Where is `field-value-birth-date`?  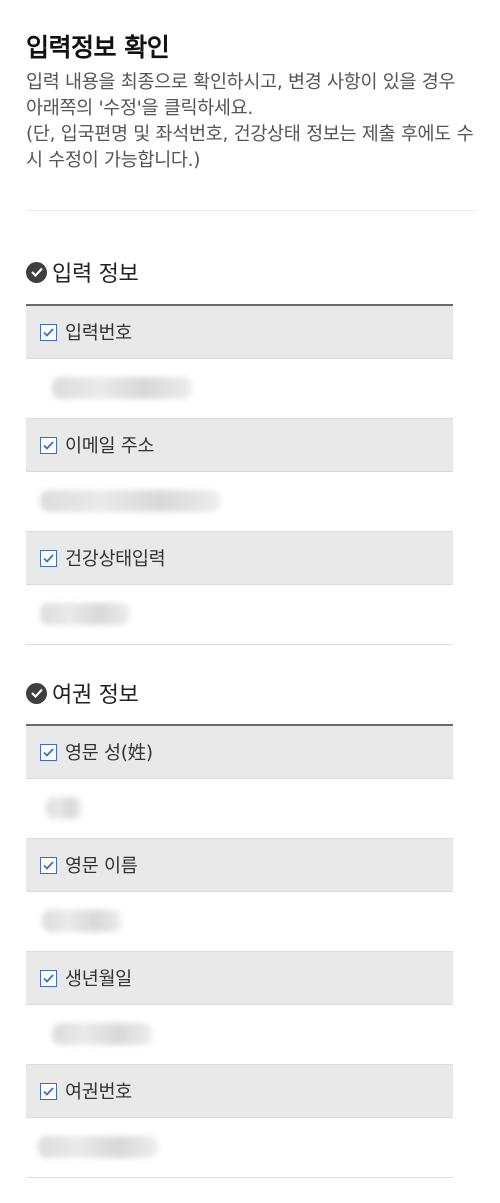
field-value-birth-date is located at coordinates (239, 1035).